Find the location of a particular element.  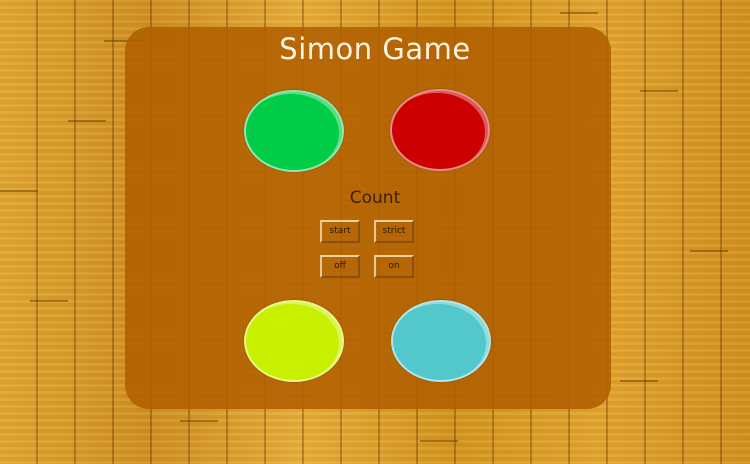

green-pad is located at coordinates (294, 131).